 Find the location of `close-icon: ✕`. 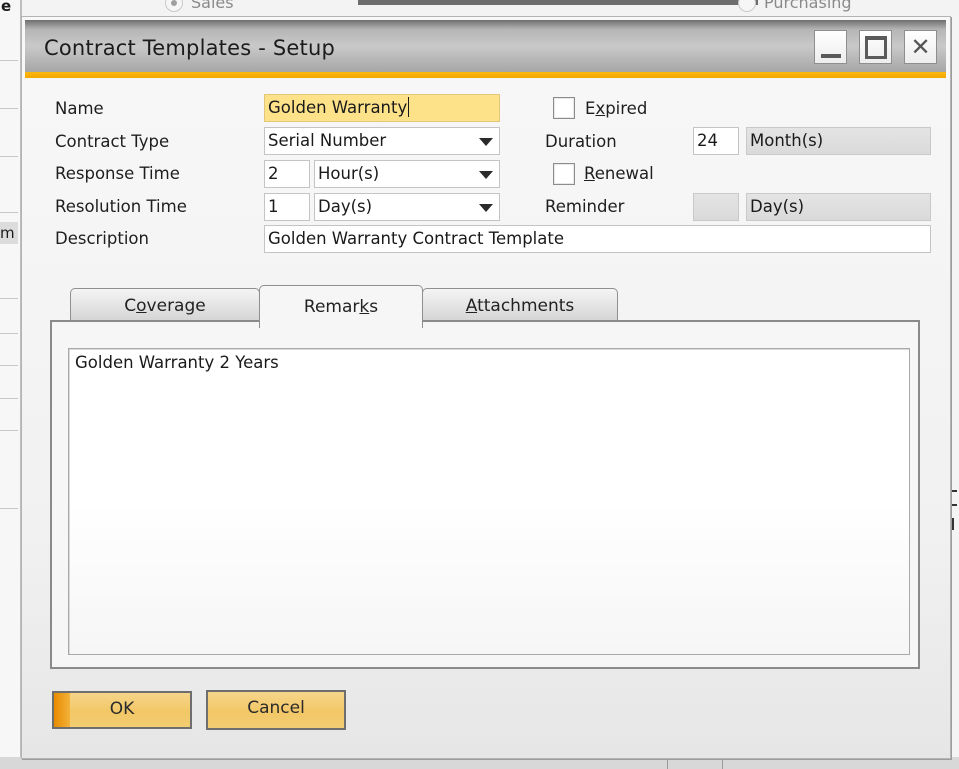

close-icon: ✕ is located at coordinates (920, 47).